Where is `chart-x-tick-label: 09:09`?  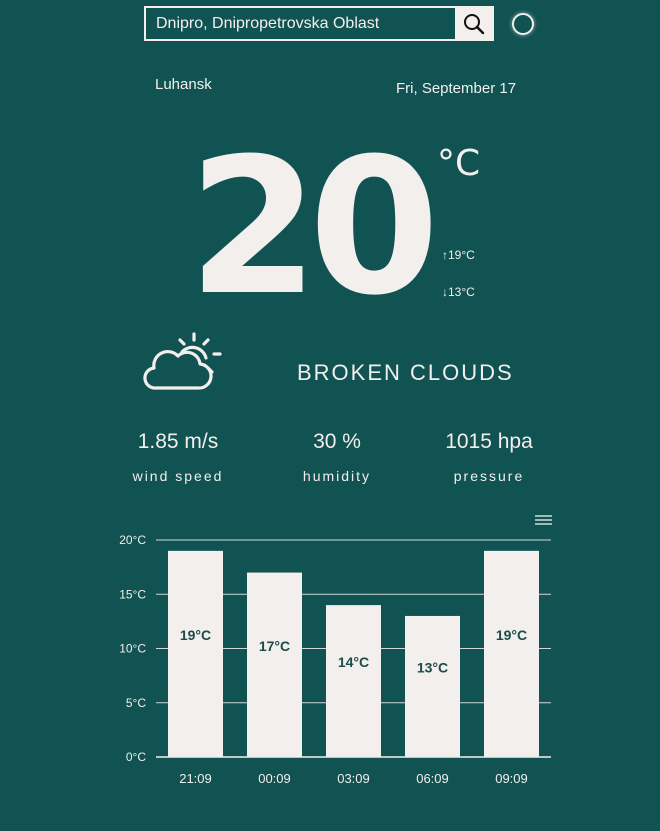 chart-x-tick-label: 09:09 is located at coordinates (511, 778).